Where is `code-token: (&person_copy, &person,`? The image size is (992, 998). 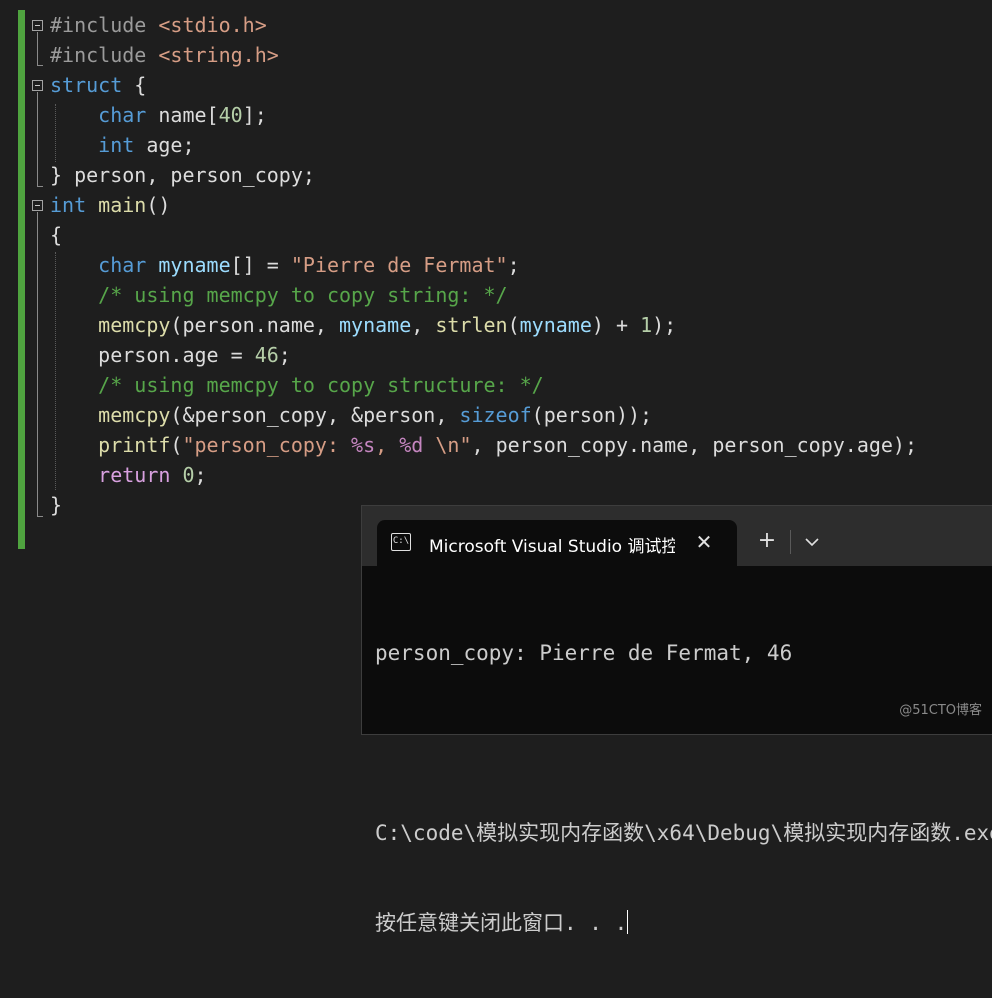 code-token: (&person_copy, &person, is located at coordinates (315, 415).